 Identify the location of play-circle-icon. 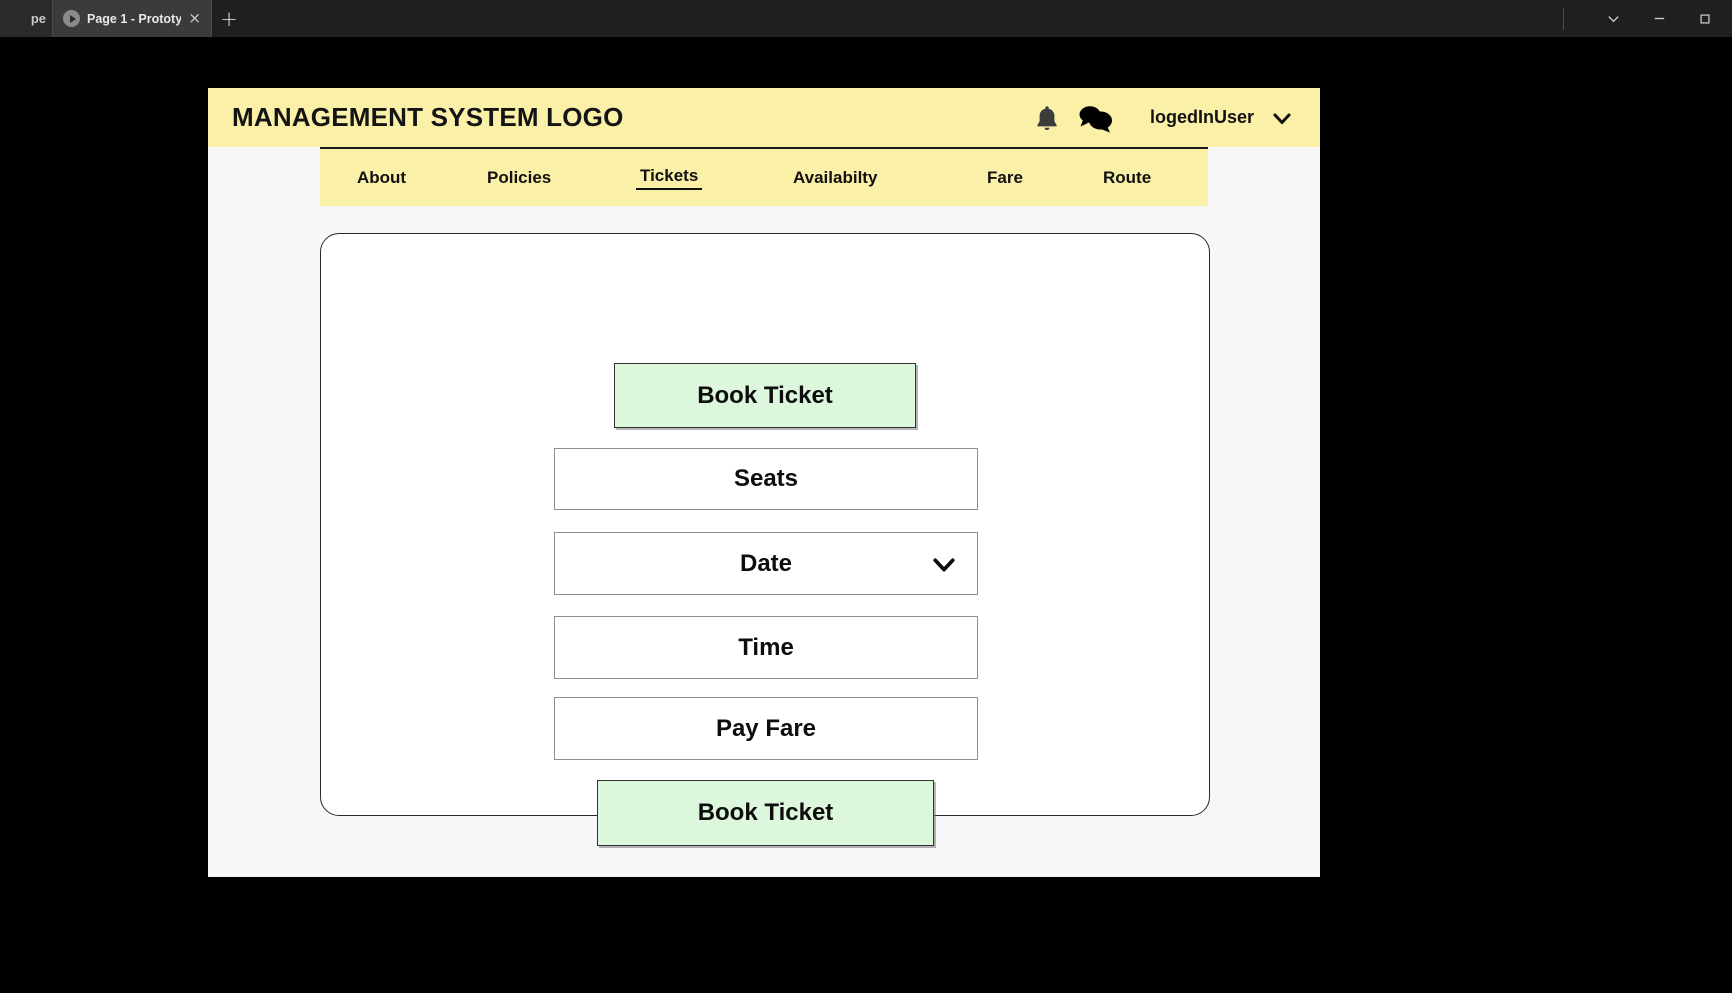
(71, 18).